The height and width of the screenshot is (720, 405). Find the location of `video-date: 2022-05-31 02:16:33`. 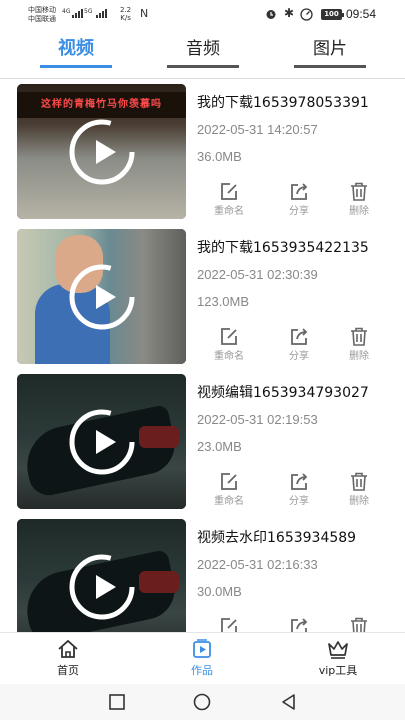

video-date: 2022-05-31 02:16:33 is located at coordinates (257, 564).